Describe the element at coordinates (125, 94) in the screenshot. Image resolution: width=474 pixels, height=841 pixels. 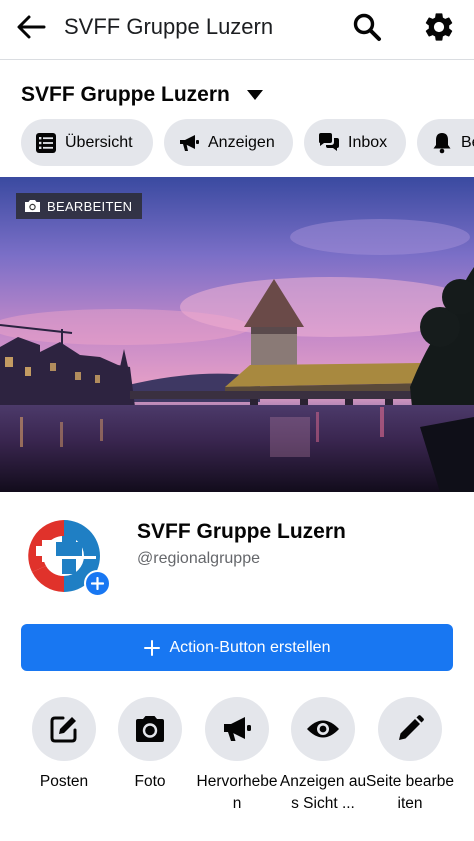
I see `page-switcher-name: SVFF Gruppe Luzern` at that location.